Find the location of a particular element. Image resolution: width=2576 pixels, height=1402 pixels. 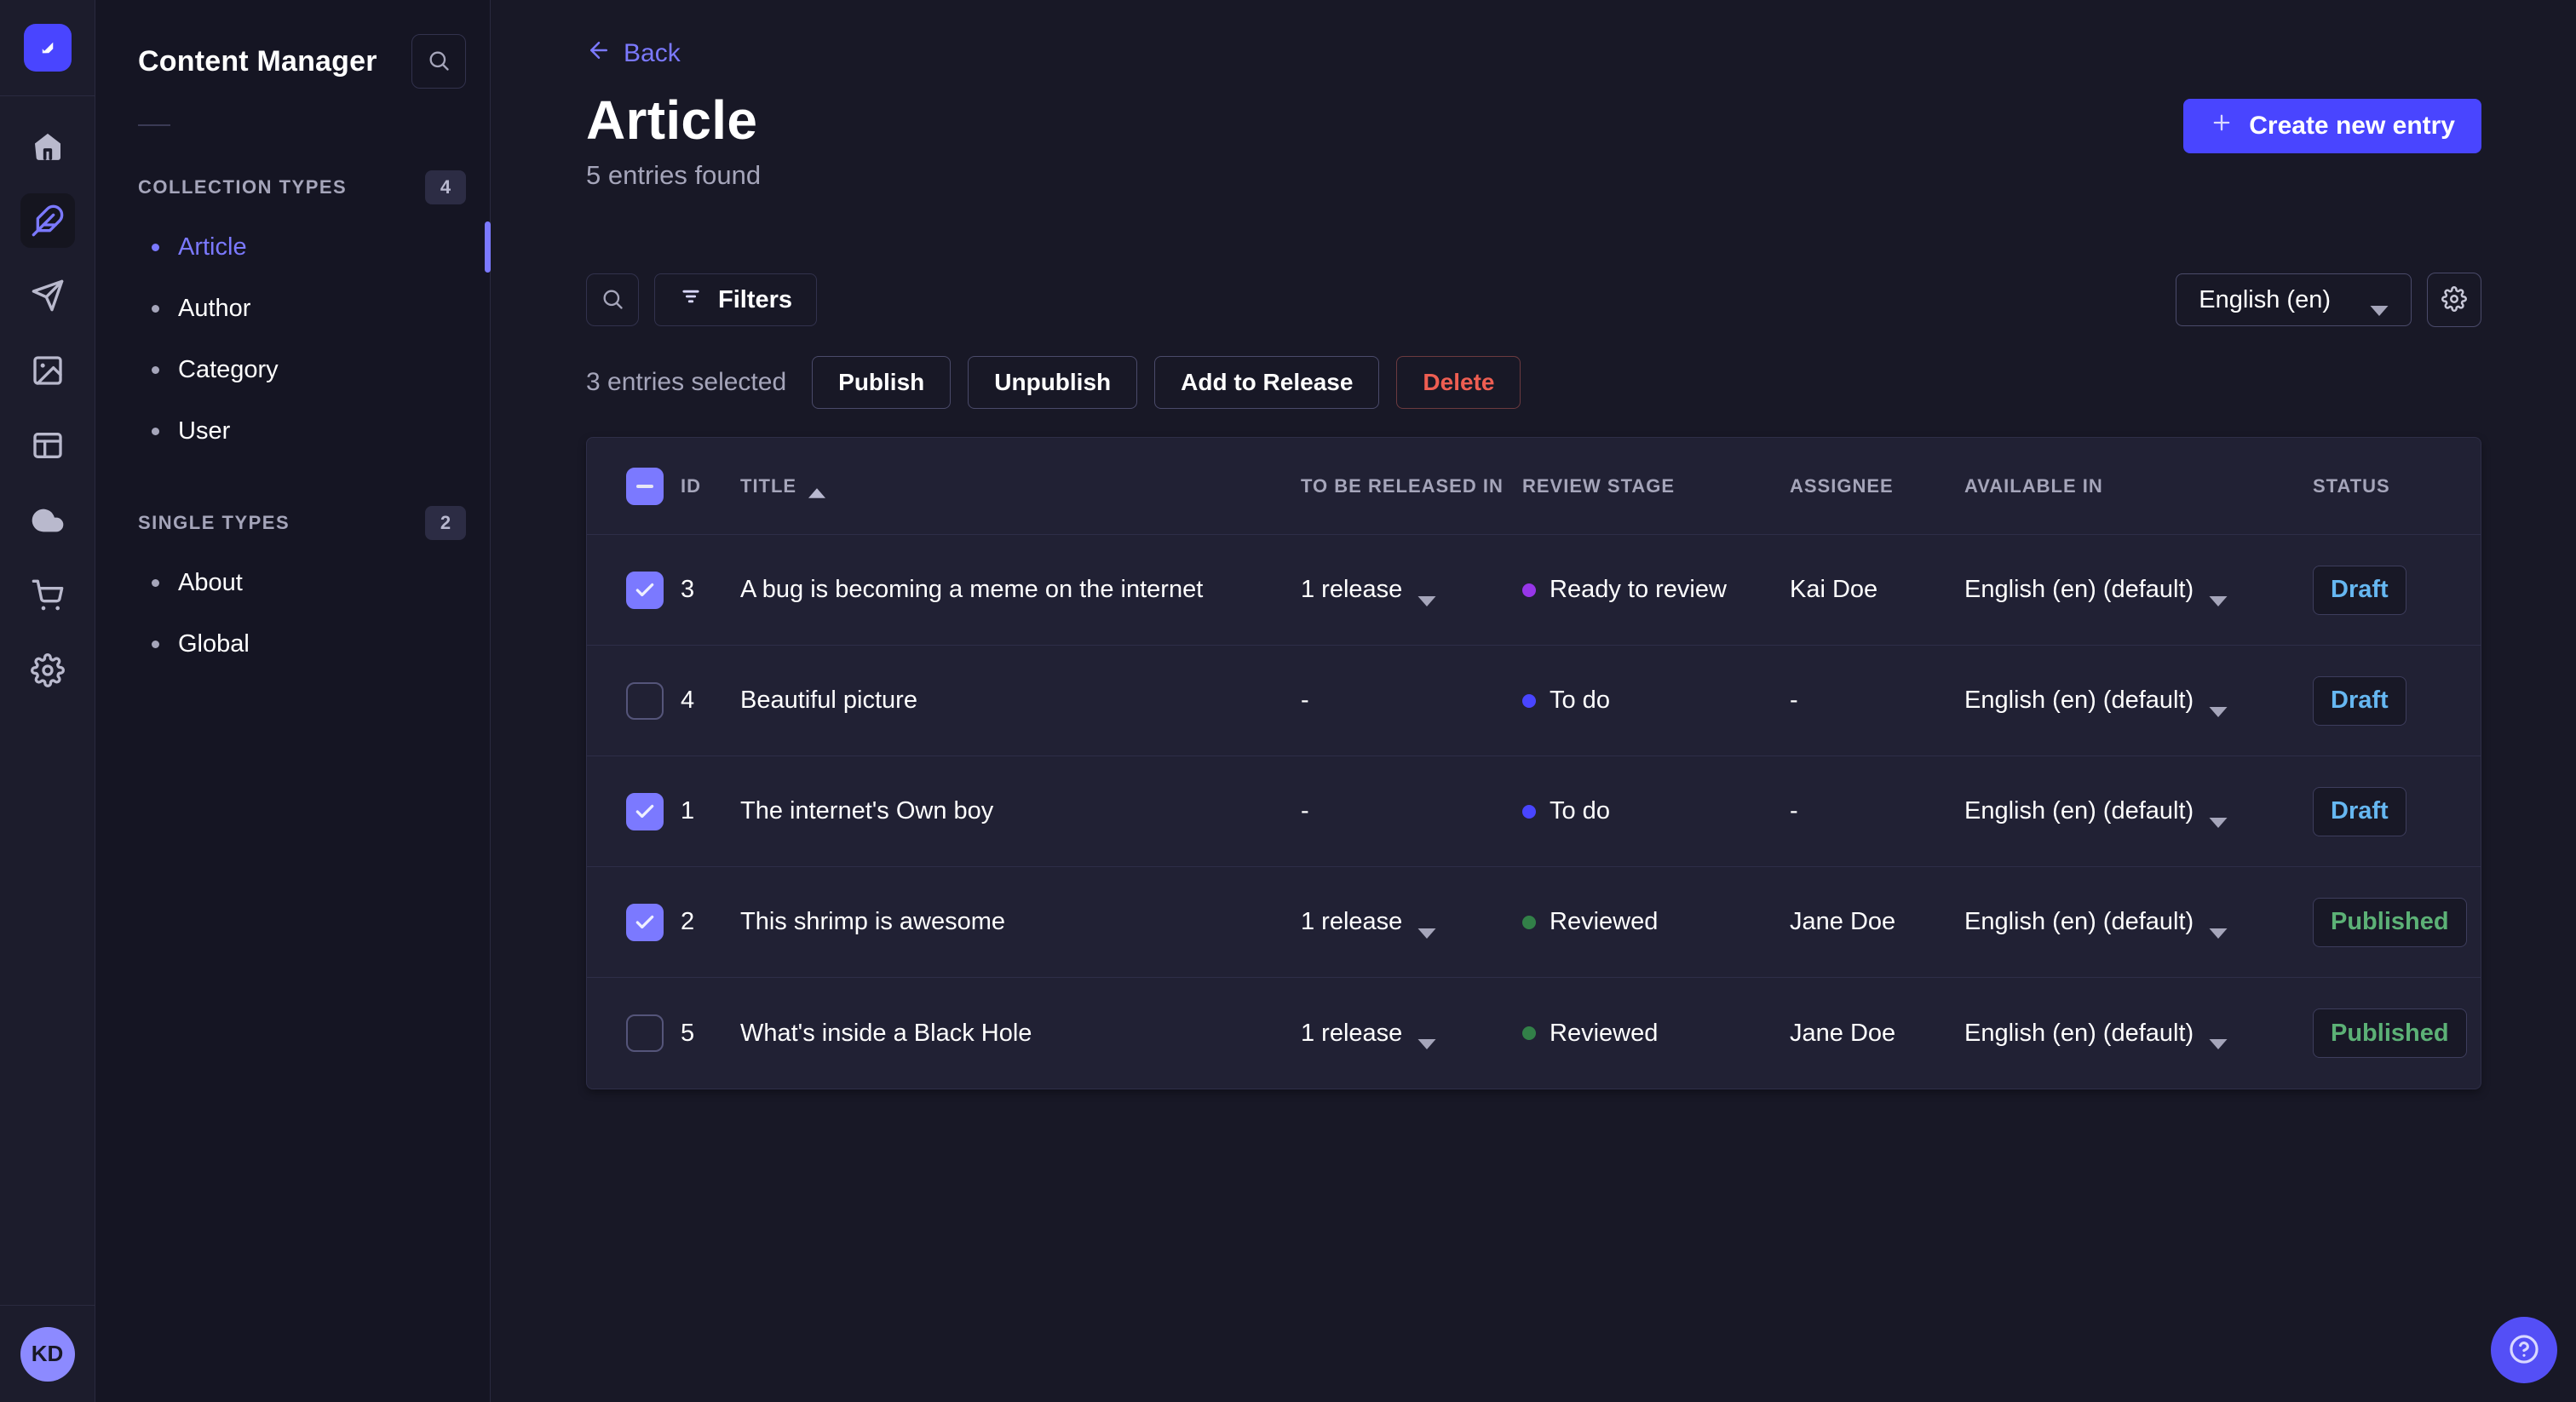

sort-asc-icon is located at coordinates (817, 489).